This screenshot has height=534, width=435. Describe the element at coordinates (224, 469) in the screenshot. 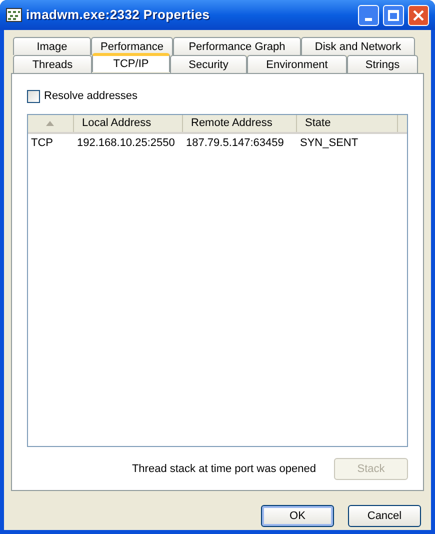

I see `stack-caption: Thread stack at time port was opened` at that location.